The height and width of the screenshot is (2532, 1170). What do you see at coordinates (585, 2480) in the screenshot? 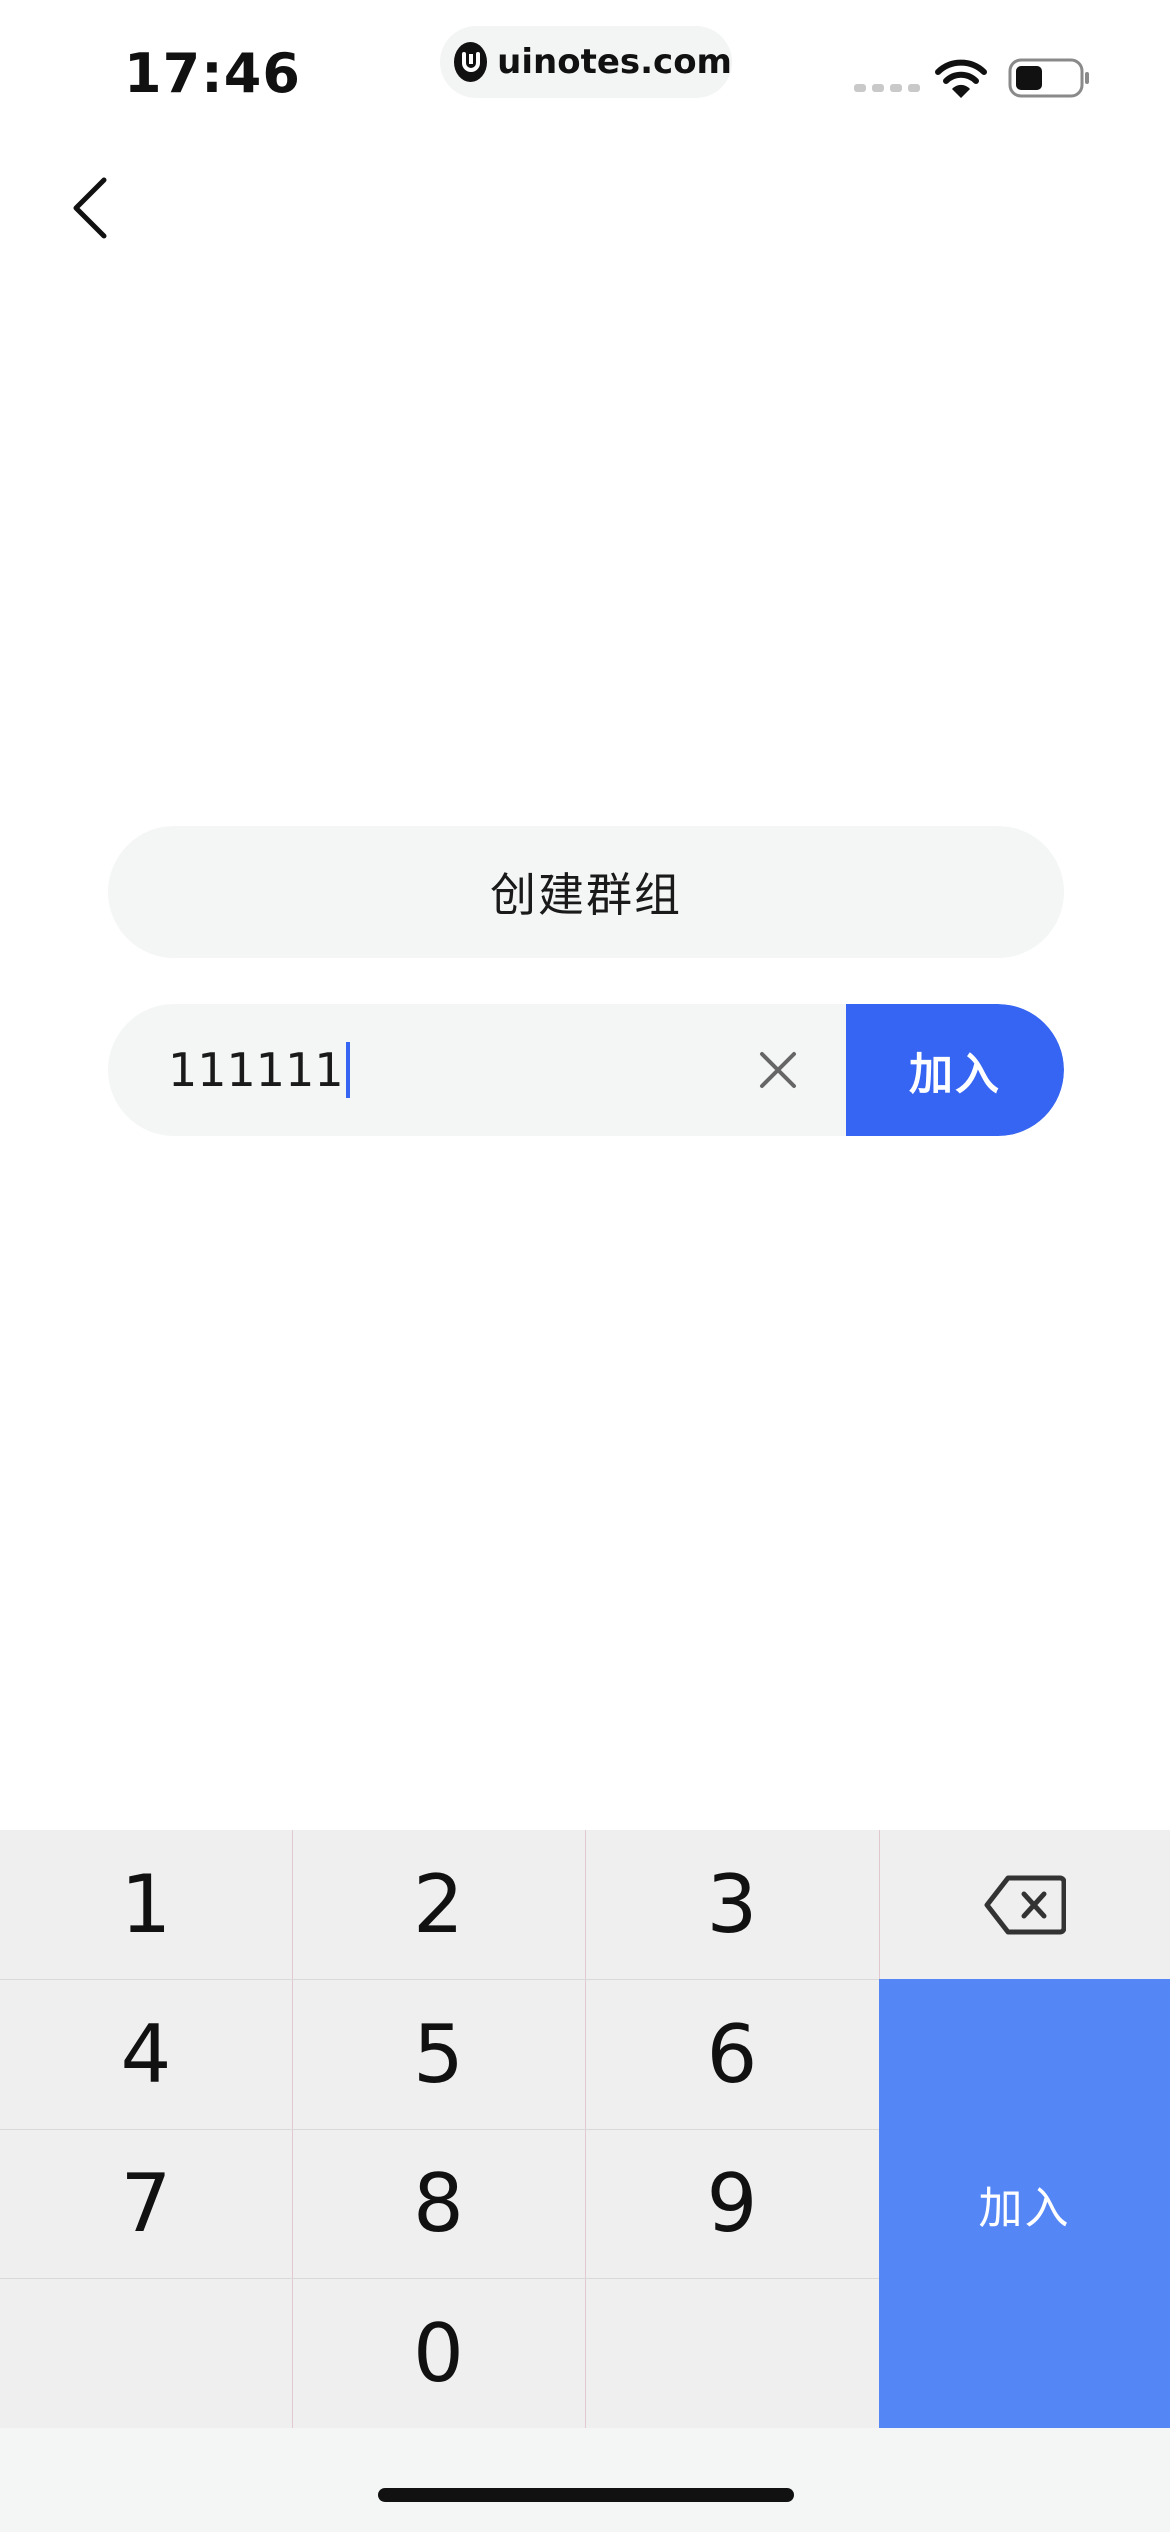
I see `bottom-safe-area` at bounding box center [585, 2480].